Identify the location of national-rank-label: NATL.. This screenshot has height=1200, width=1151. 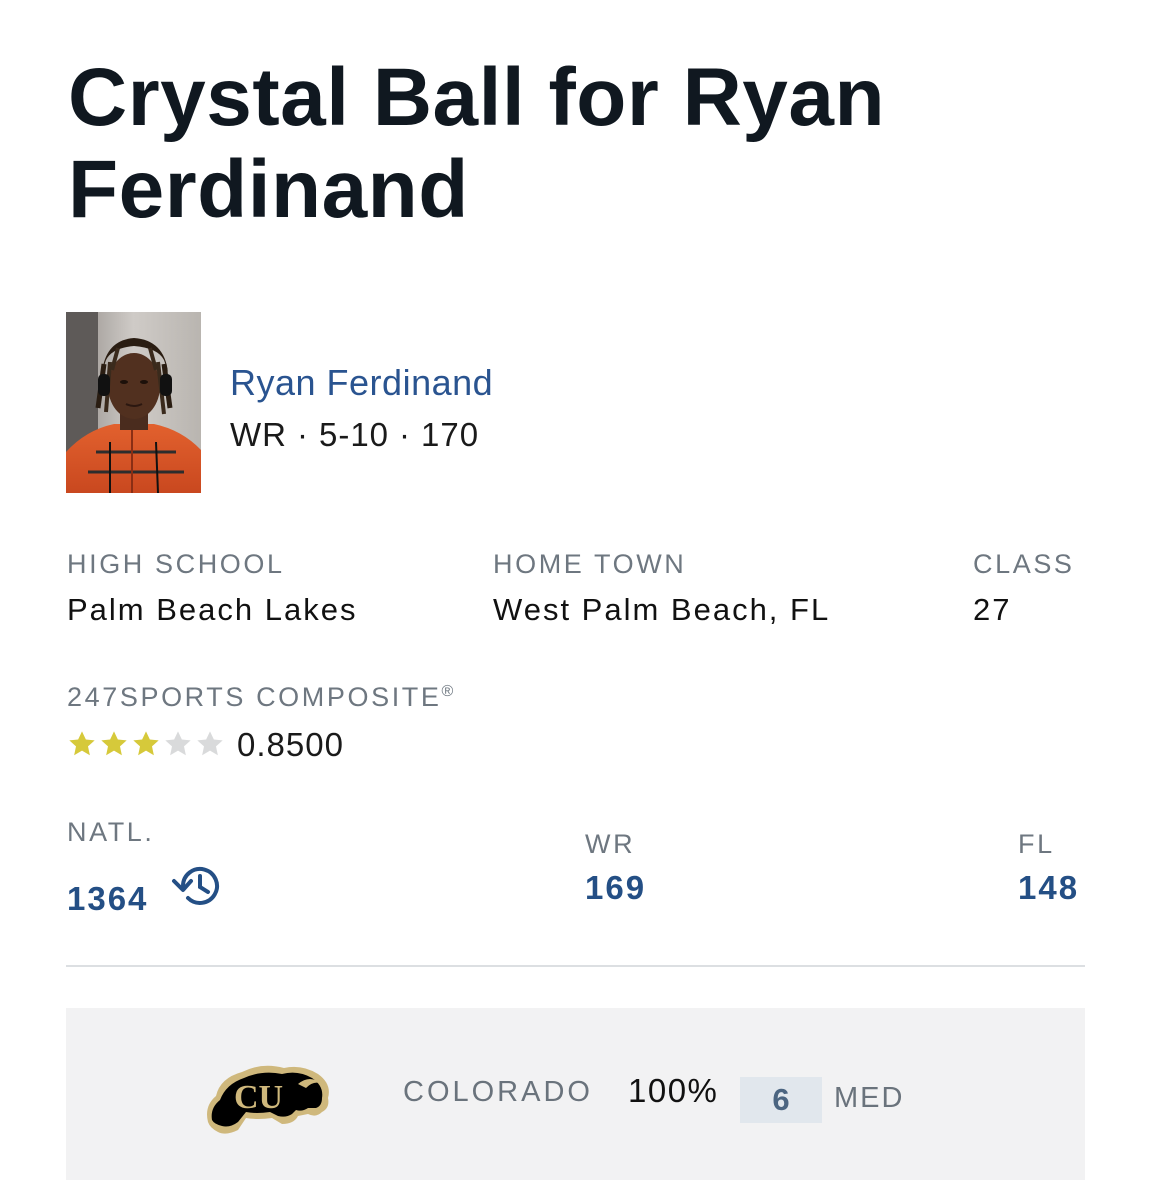
(111, 832).